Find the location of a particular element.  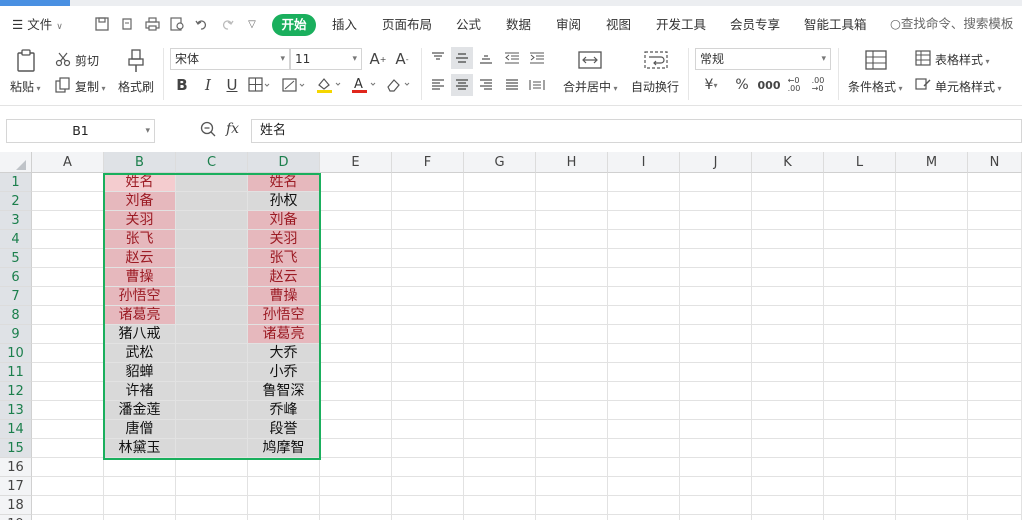

cell-b11: 貂蝉 is located at coordinates (140, 372).